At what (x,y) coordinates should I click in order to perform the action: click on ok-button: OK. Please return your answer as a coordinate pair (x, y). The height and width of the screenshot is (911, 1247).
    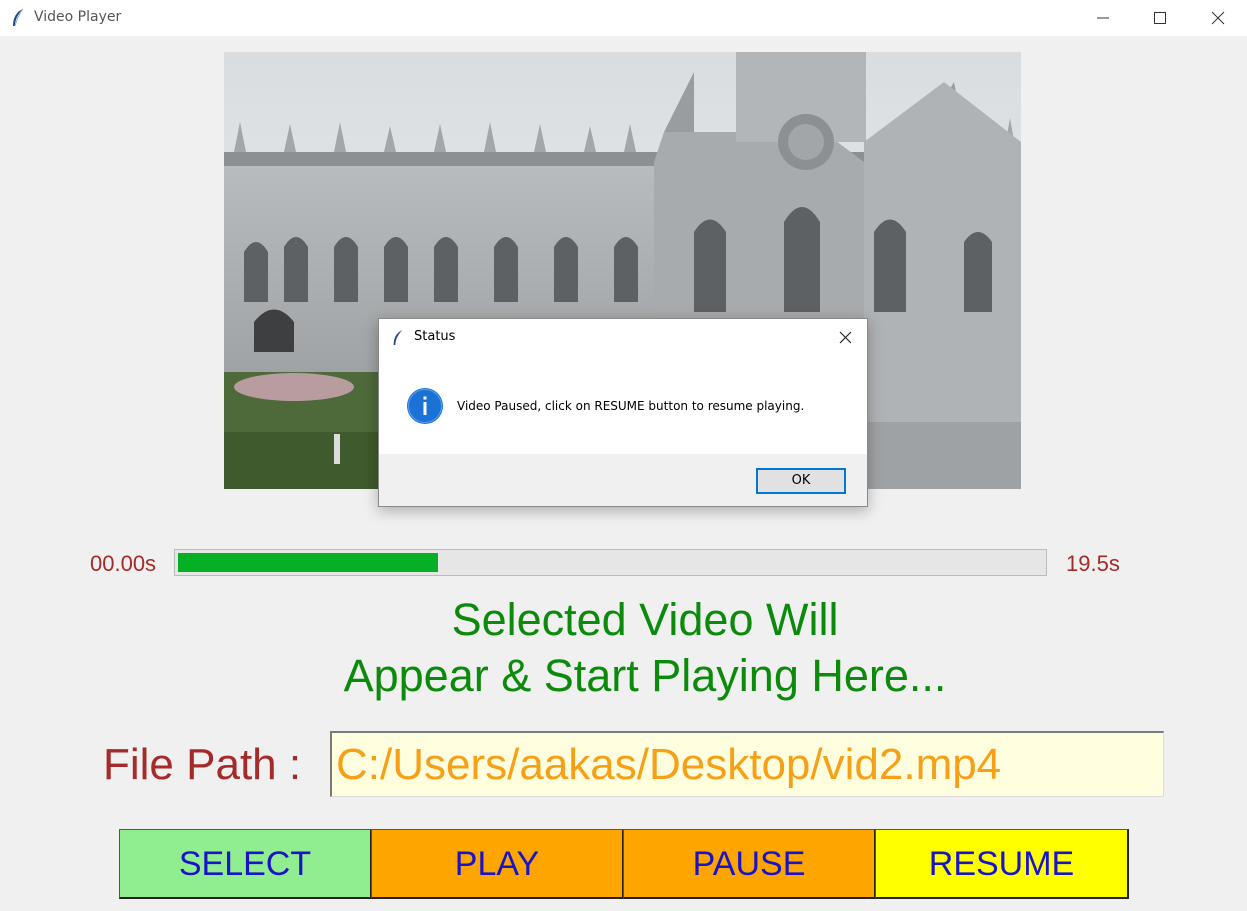
    Looking at the image, I should click on (801, 481).